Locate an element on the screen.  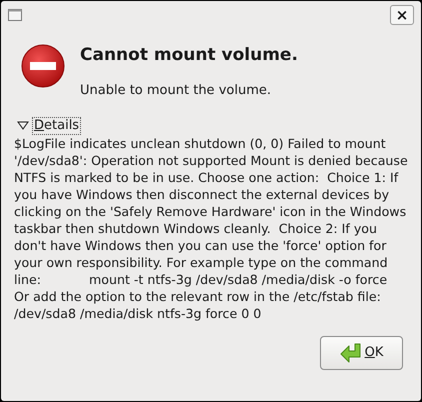
dialog-title: Cannot mount volume. is located at coordinates (189, 55).